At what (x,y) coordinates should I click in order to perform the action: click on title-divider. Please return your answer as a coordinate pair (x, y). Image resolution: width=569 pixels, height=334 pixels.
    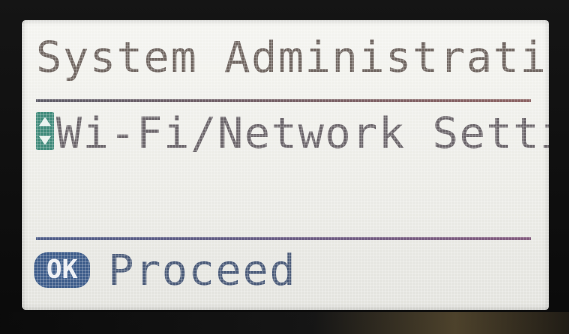
    Looking at the image, I should click on (283, 100).